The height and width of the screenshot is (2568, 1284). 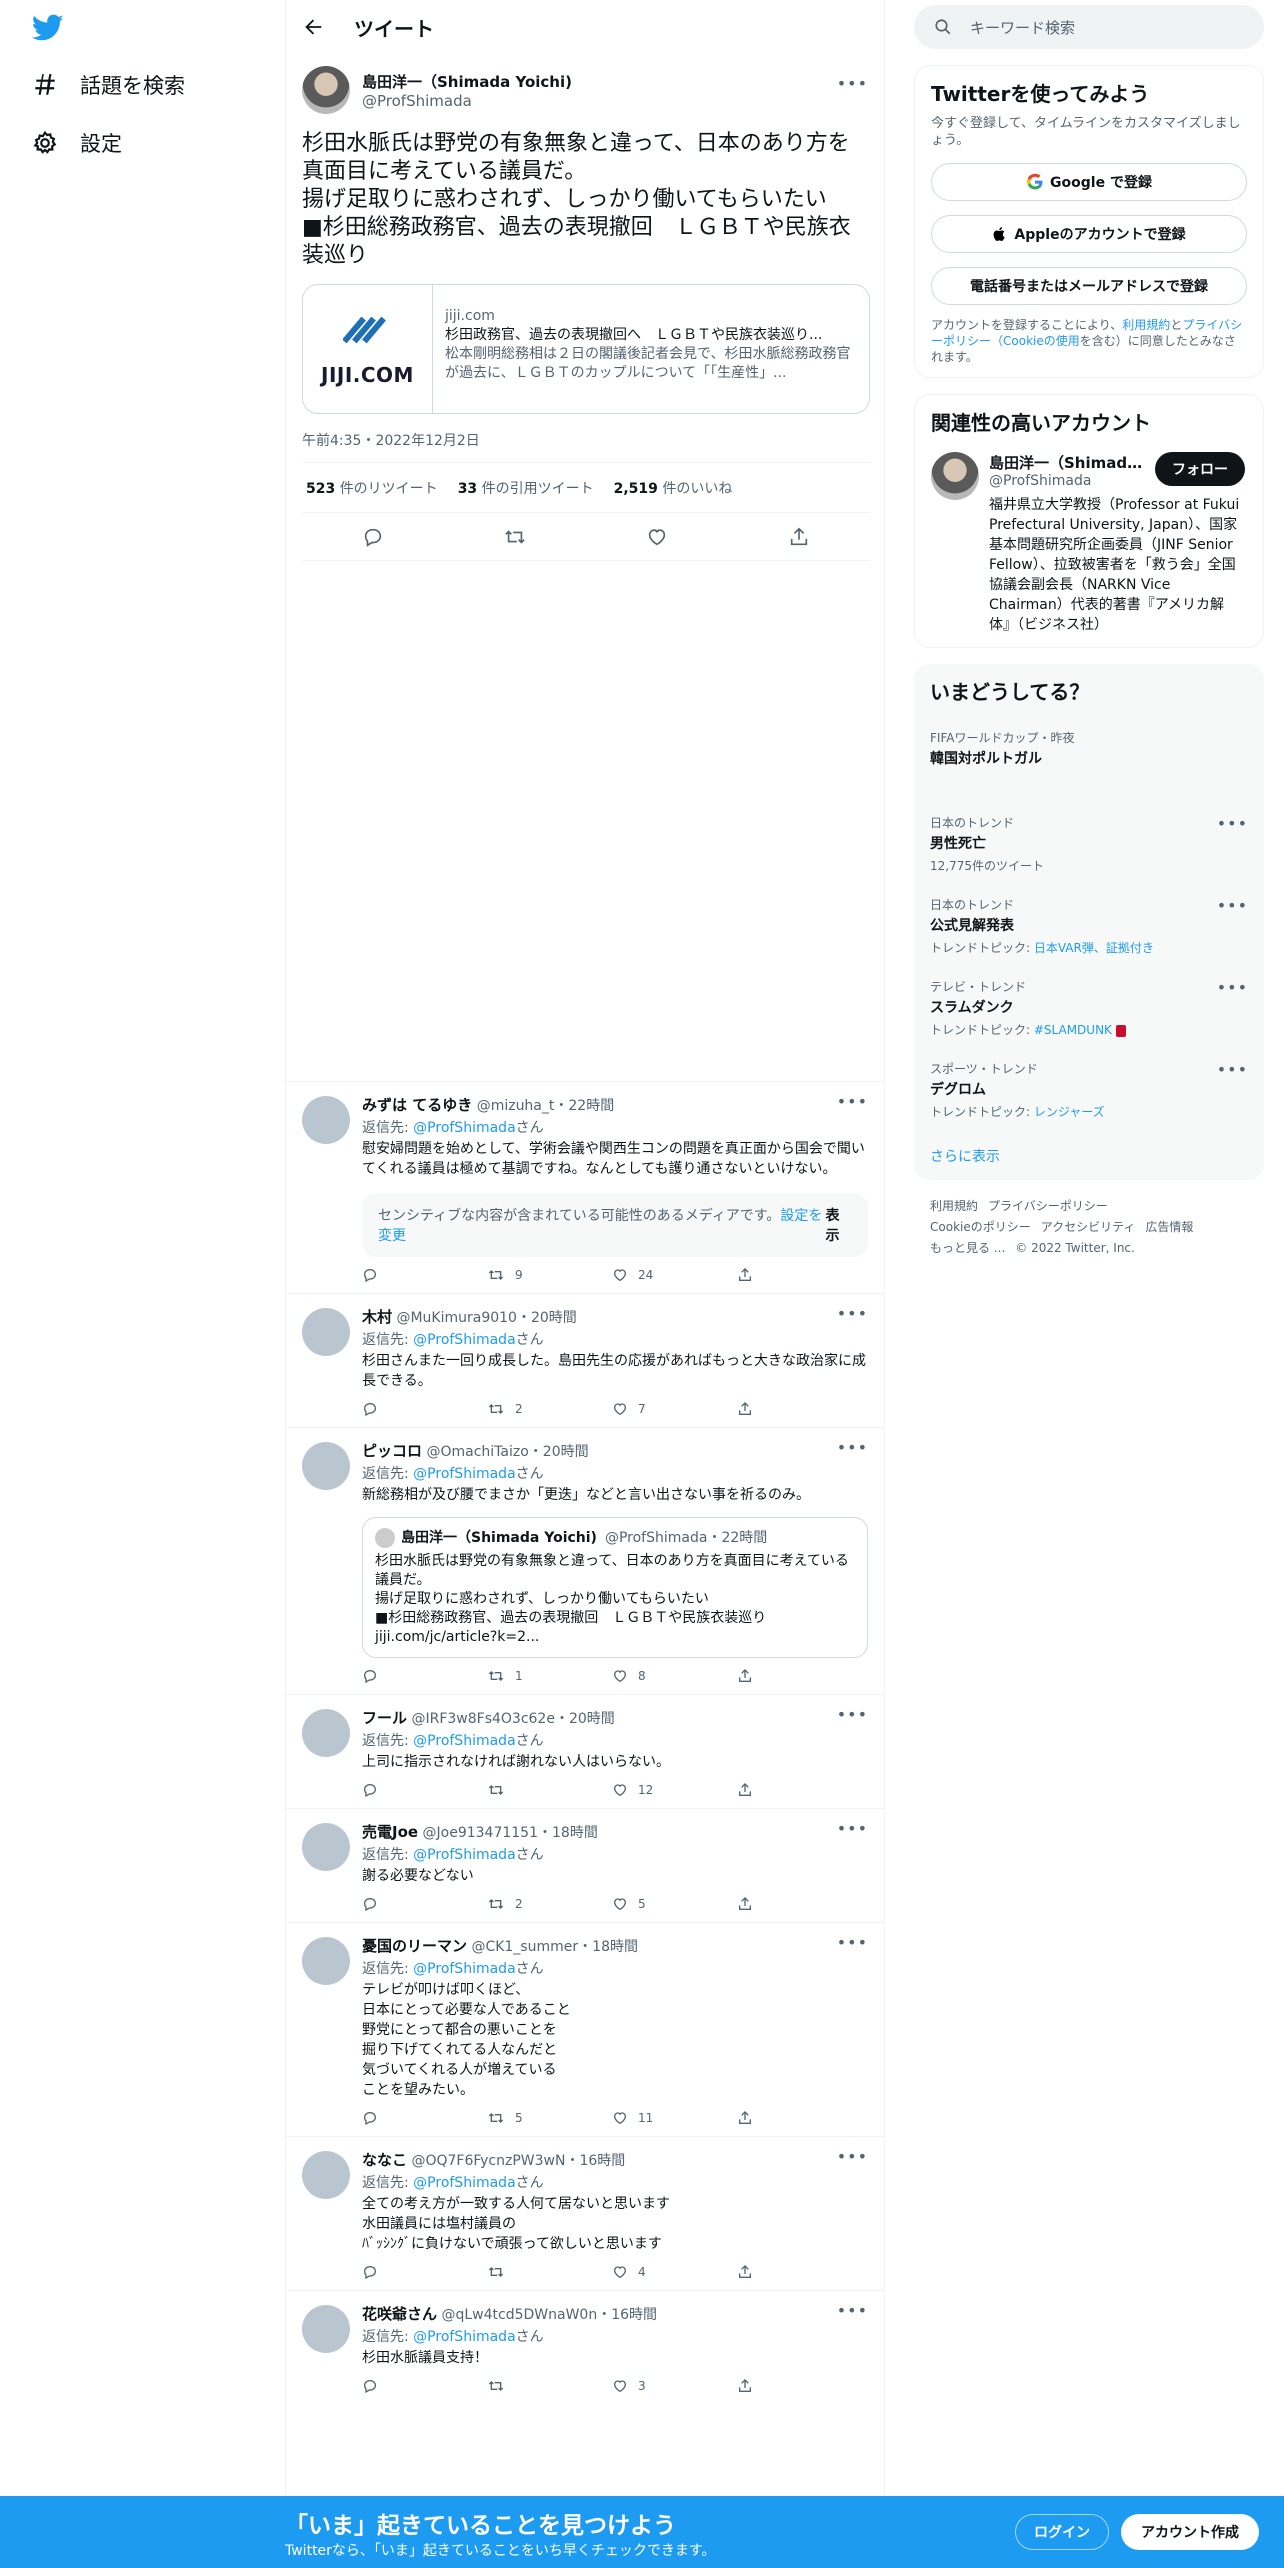 I want to click on trend-item: スポーツ・トレンド デグロム トレンドトピック: レンジャーズ •••, so click(x=1089, y=1090).